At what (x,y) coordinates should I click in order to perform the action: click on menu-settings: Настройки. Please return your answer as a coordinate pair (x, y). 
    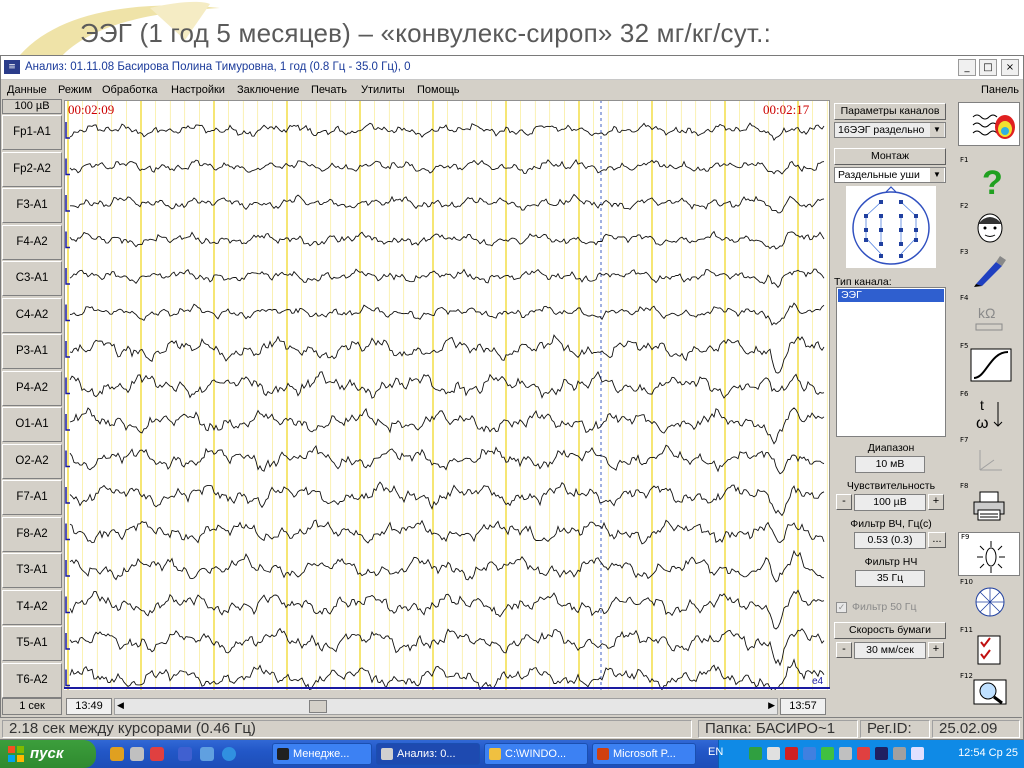
    Looking at the image, I should click on (198, 90).